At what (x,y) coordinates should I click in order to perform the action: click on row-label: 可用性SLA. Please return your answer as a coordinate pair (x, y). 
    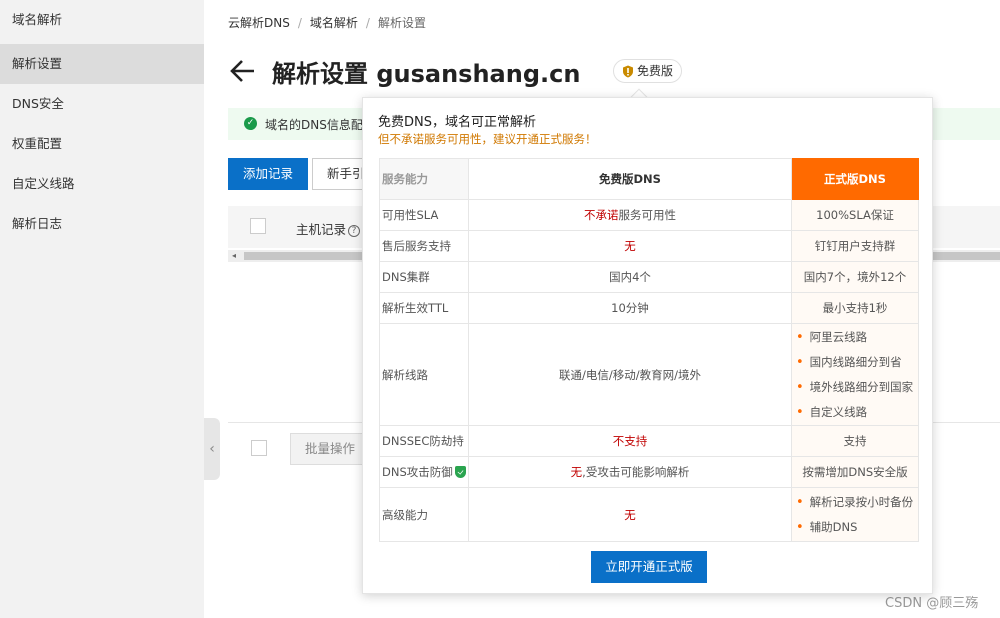
    Looking at the image, I should click on (424, 215).